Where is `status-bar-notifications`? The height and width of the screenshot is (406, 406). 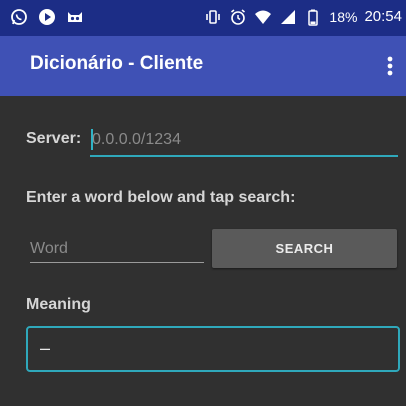 status-bar-notifications is located at coordinates (47, 17).